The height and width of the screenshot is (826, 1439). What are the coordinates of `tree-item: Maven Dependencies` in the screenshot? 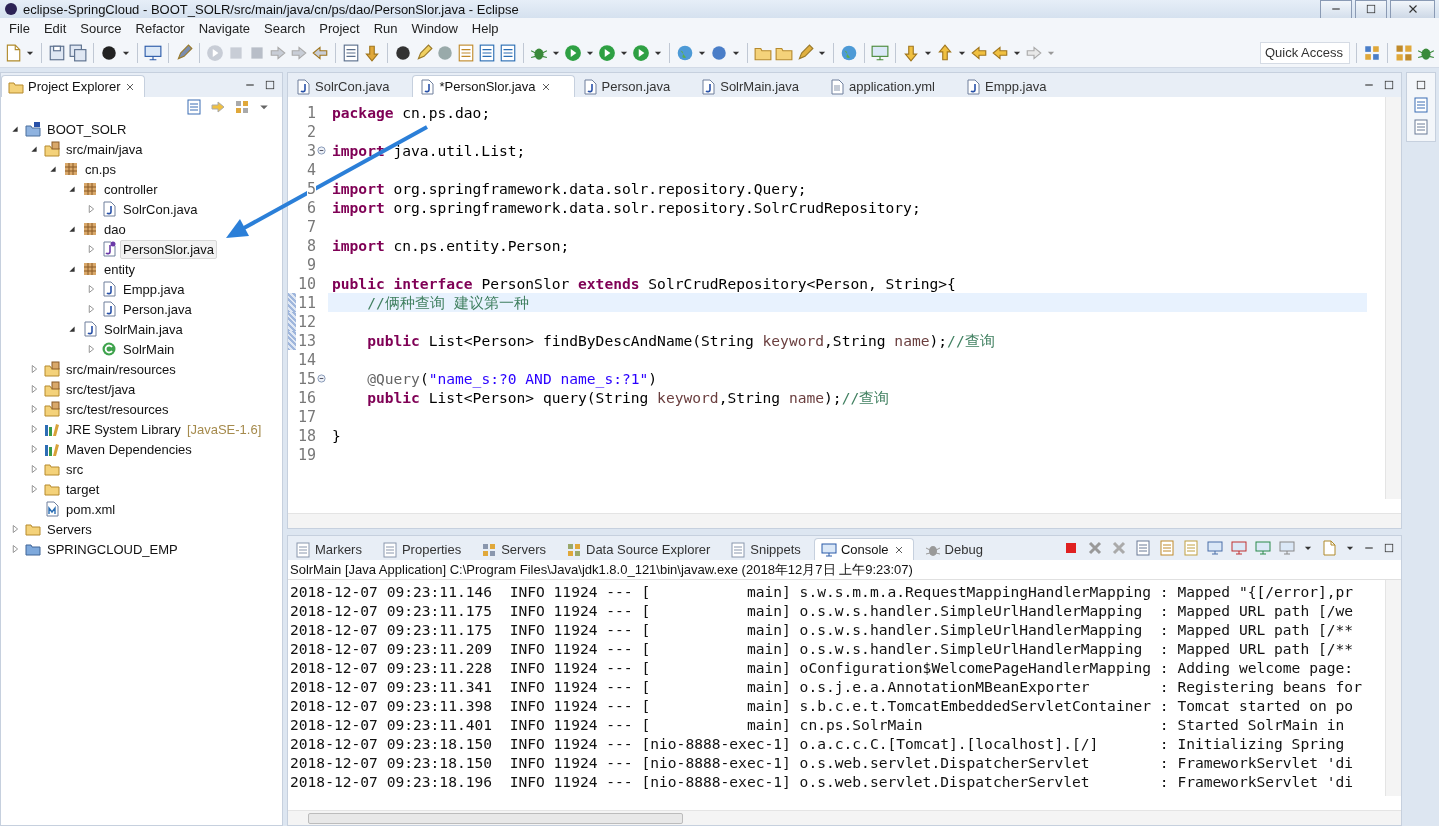 It's located at (129, 449).